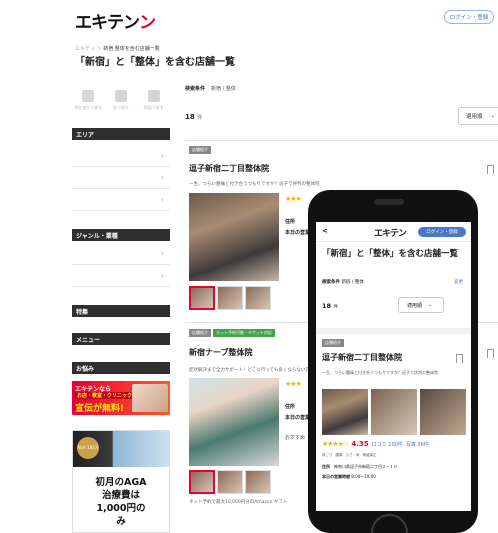  Describe the element at coordinates (325, 231) in the screenshot. I see `back-icon: <` at that location.